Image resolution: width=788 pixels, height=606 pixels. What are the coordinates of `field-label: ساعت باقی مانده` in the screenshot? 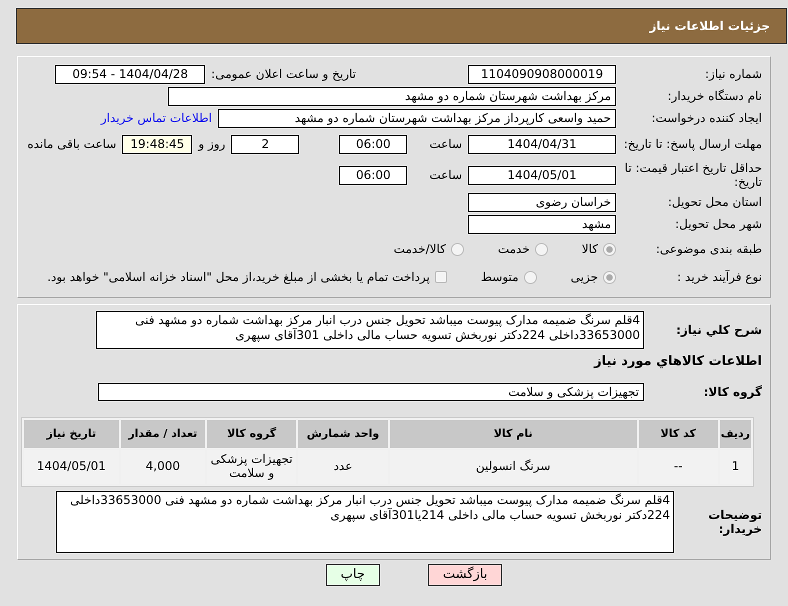 It's located at (71, 144).